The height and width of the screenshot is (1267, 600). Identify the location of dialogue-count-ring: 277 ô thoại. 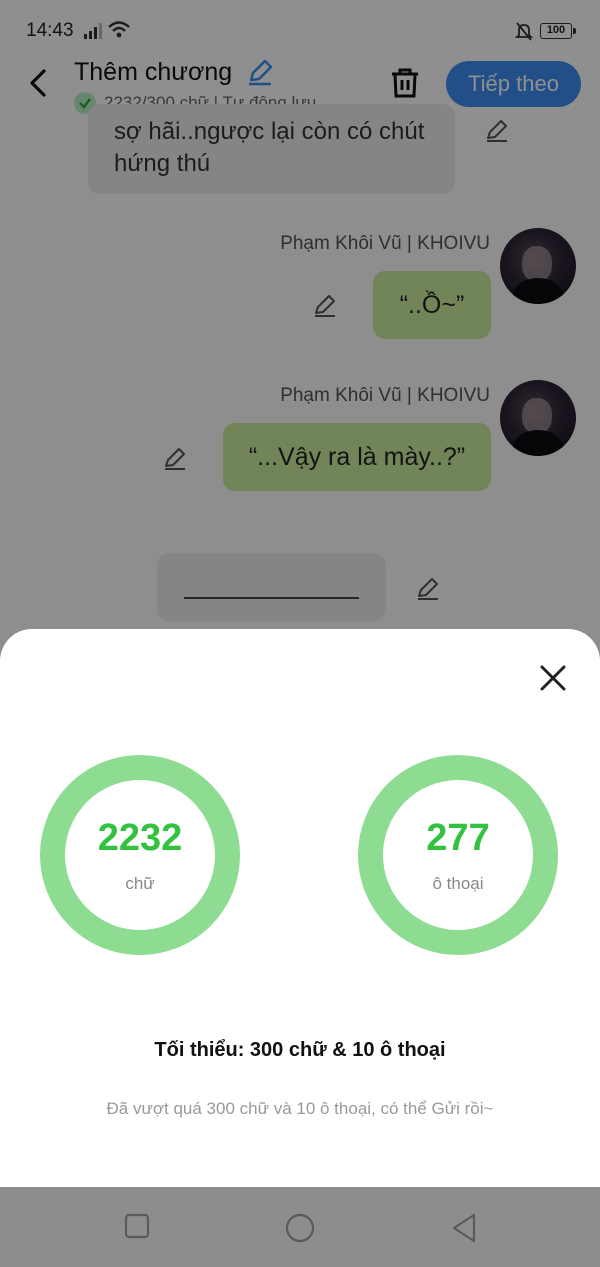
(458, 855).